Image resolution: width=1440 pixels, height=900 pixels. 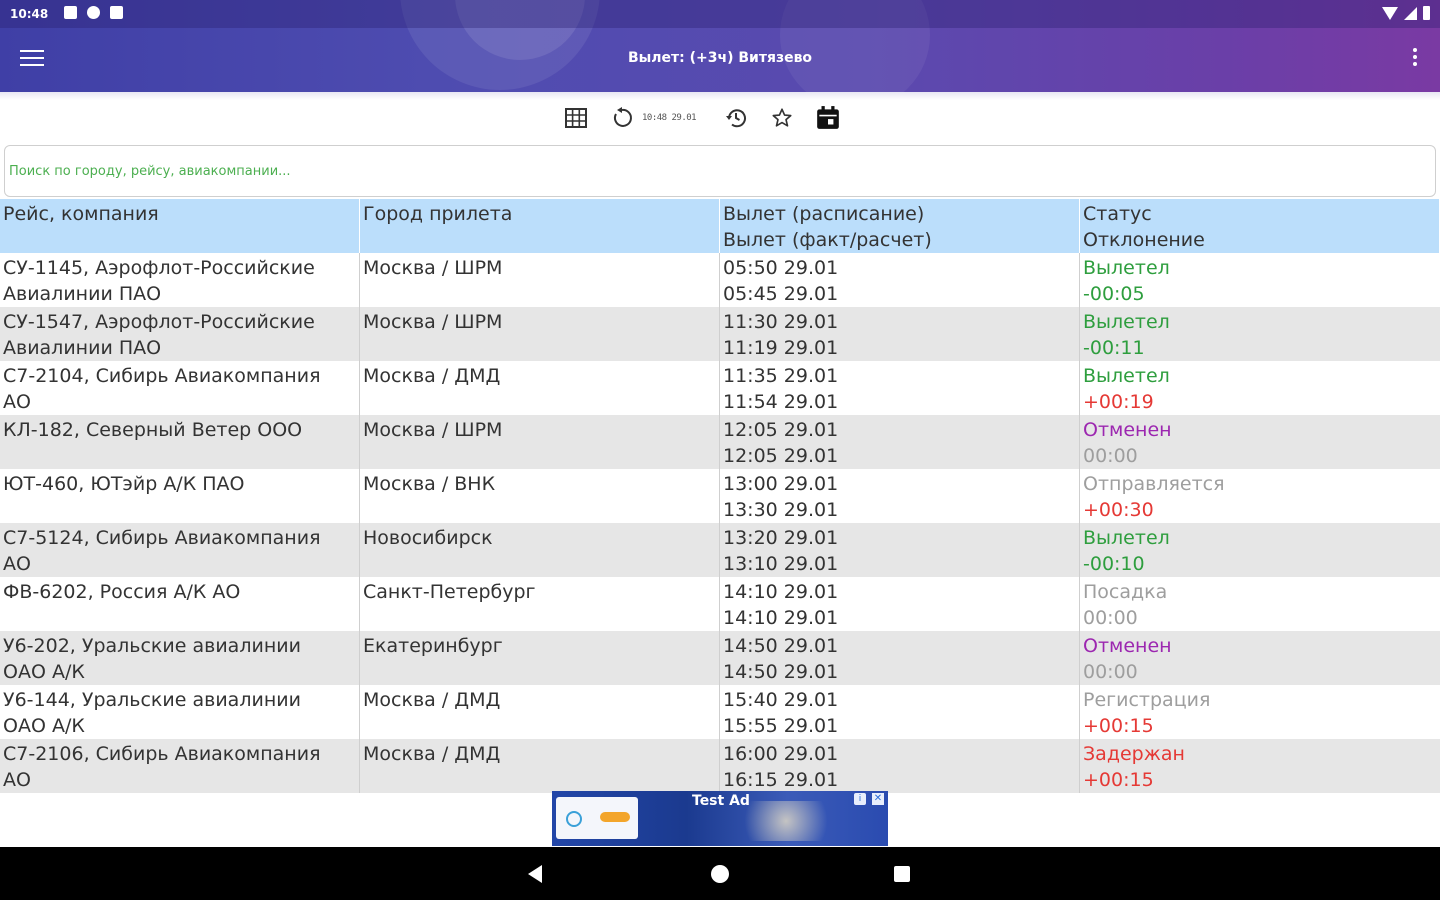 I want to click on cell-flight: ЮТ-460, ЮТэйр А/К ПАО, so click(x=180, y=496).